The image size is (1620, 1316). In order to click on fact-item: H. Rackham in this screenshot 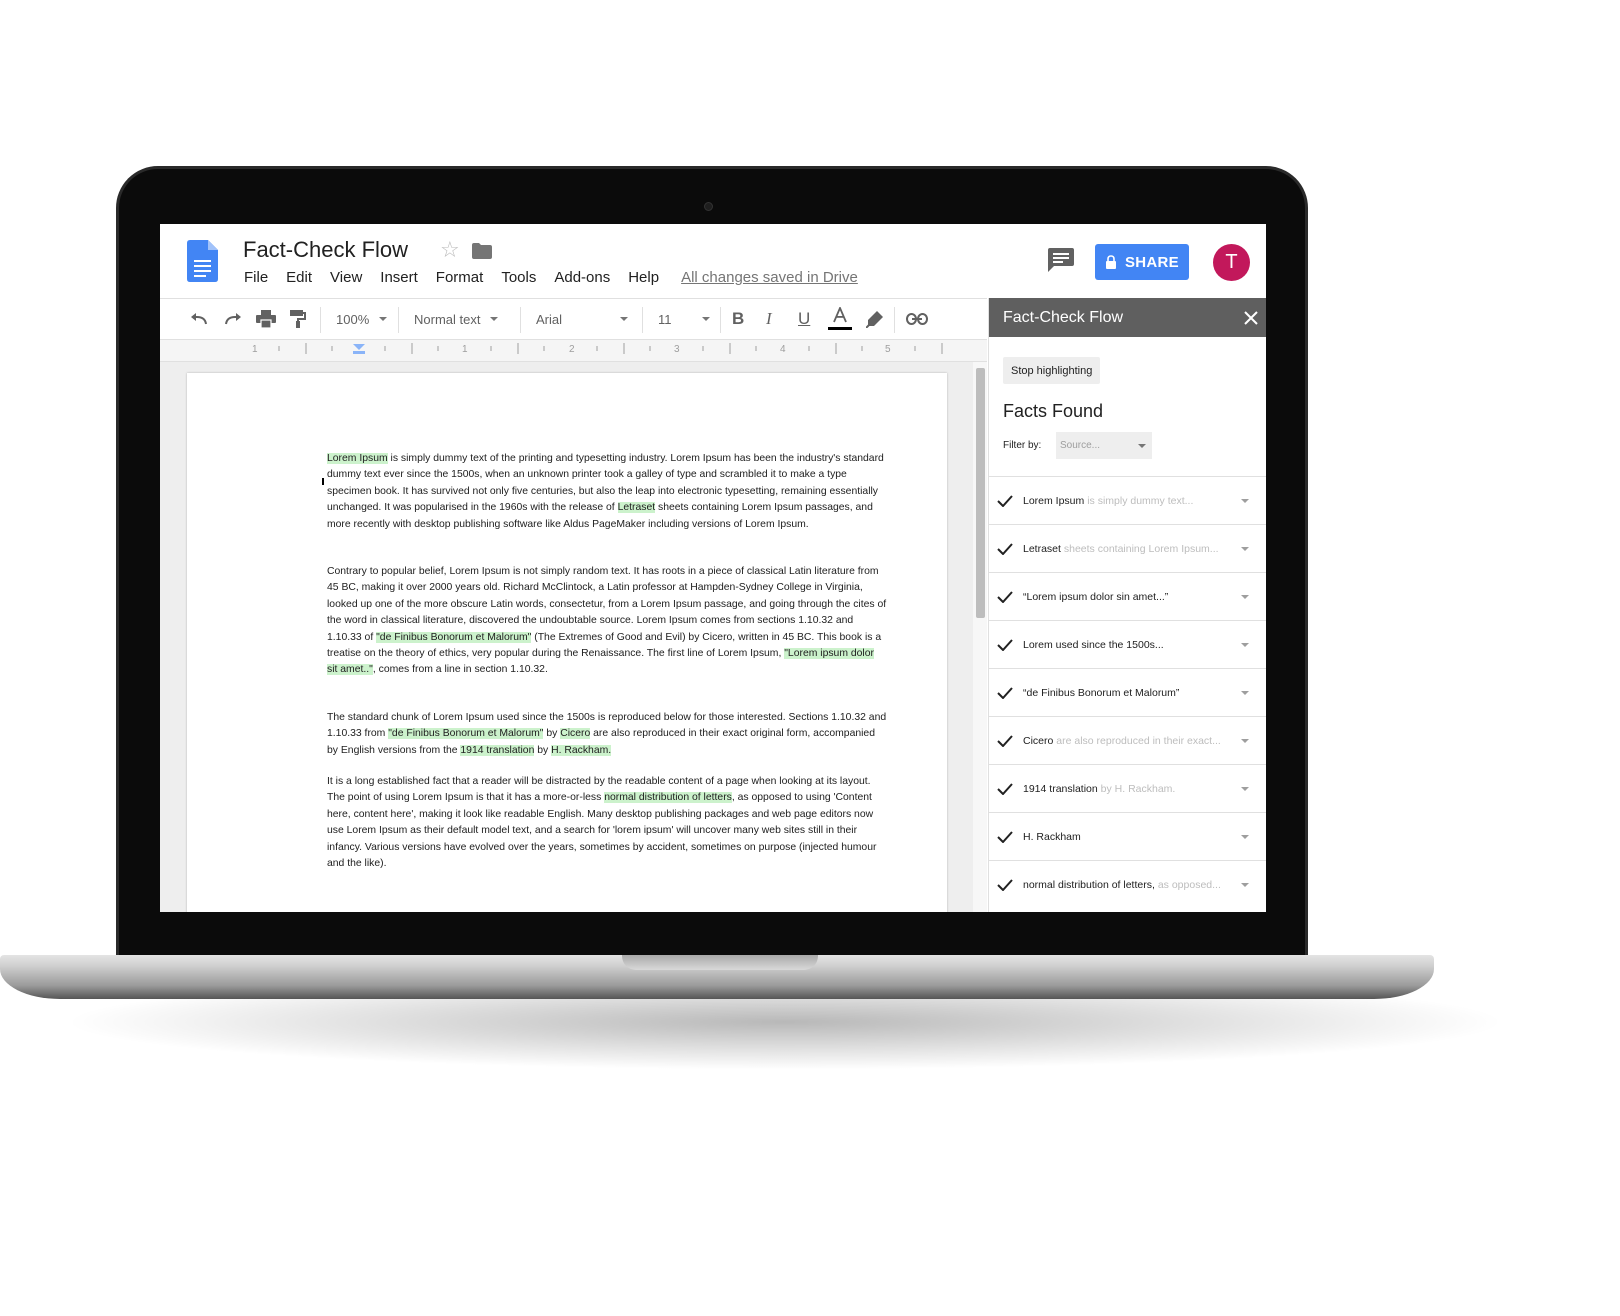, I will do `click(1127, 836)`.